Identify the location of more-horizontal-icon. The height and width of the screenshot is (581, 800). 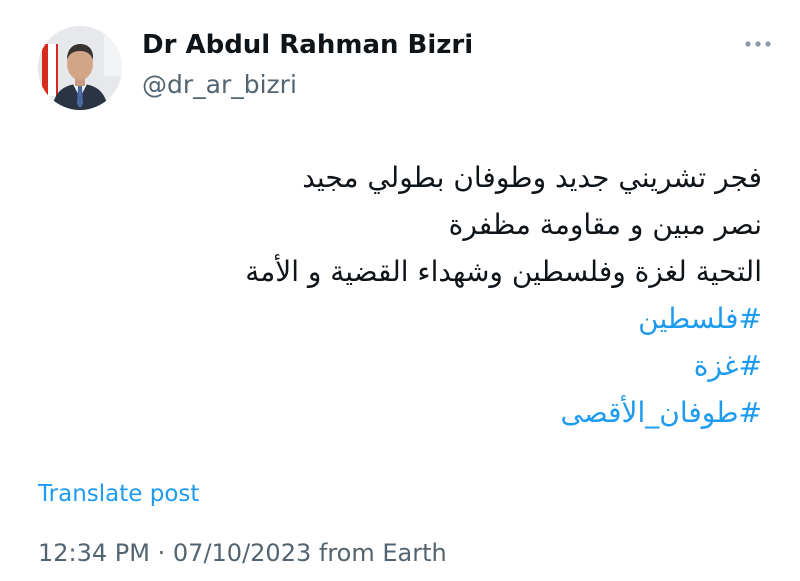
(758, 44).